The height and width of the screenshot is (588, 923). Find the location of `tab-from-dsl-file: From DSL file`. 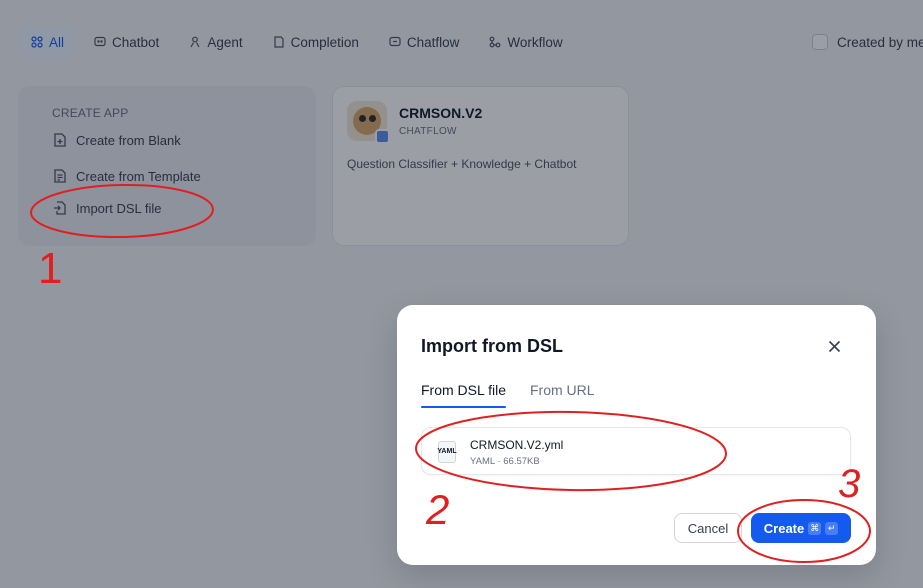

tab-from-dsl-file: From DSL file is located at coordinates (463, 390).